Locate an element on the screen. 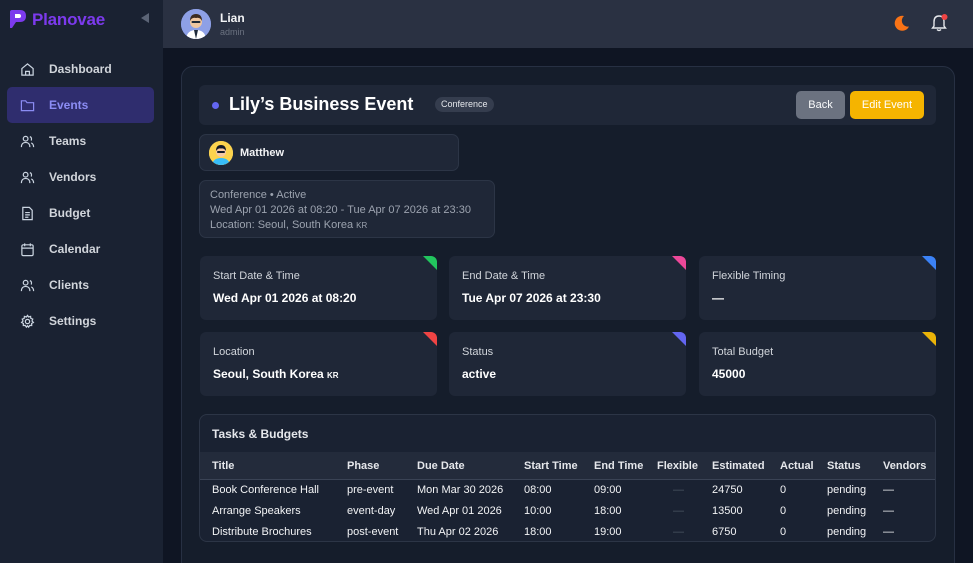 This screenshot has height=563, width=973. cell-title: Arrange Speakers is located at coordinates (256, 511).